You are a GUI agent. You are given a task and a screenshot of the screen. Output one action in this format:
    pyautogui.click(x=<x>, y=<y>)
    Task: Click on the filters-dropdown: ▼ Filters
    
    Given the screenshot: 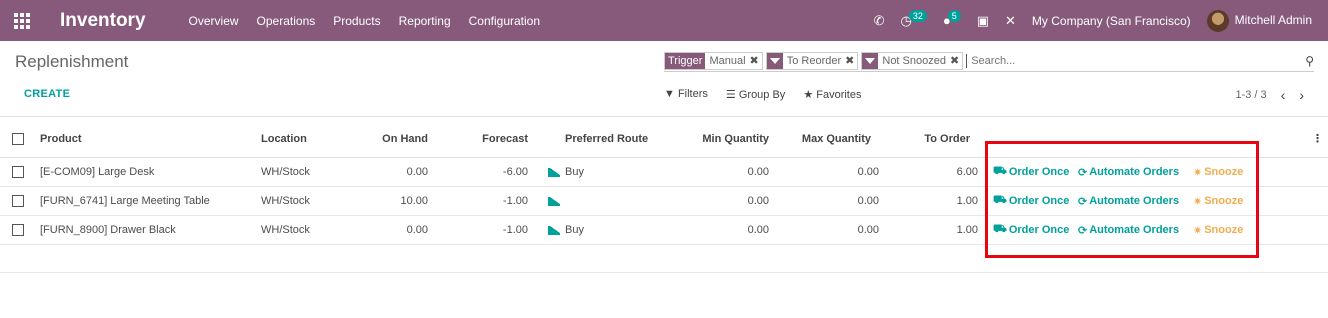 What is the action you would take?
    pyautogui.click(x=686, y=94)
    